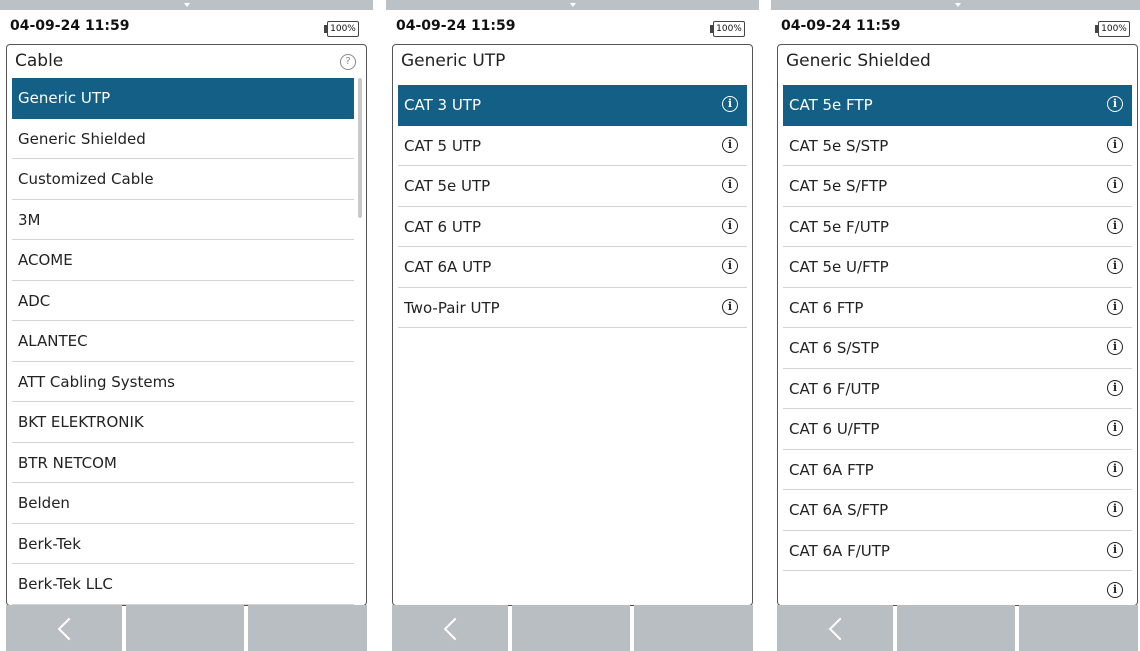 This screenshot has width=1140, height=651. I want to click on list-item-label: Generic UTP, so click(64, 98).